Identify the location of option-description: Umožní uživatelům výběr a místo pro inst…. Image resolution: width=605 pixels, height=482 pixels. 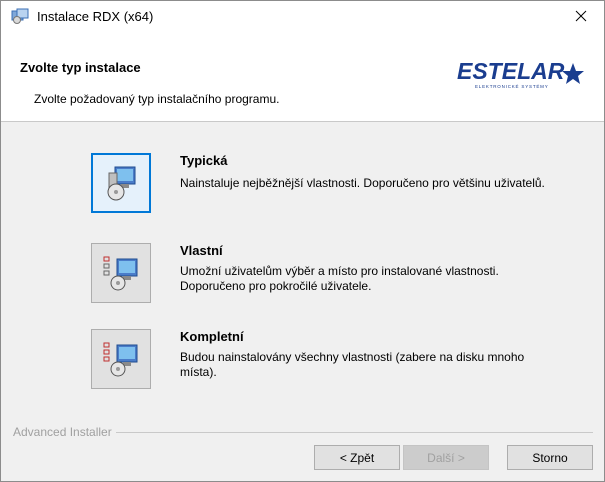
(339, 278).